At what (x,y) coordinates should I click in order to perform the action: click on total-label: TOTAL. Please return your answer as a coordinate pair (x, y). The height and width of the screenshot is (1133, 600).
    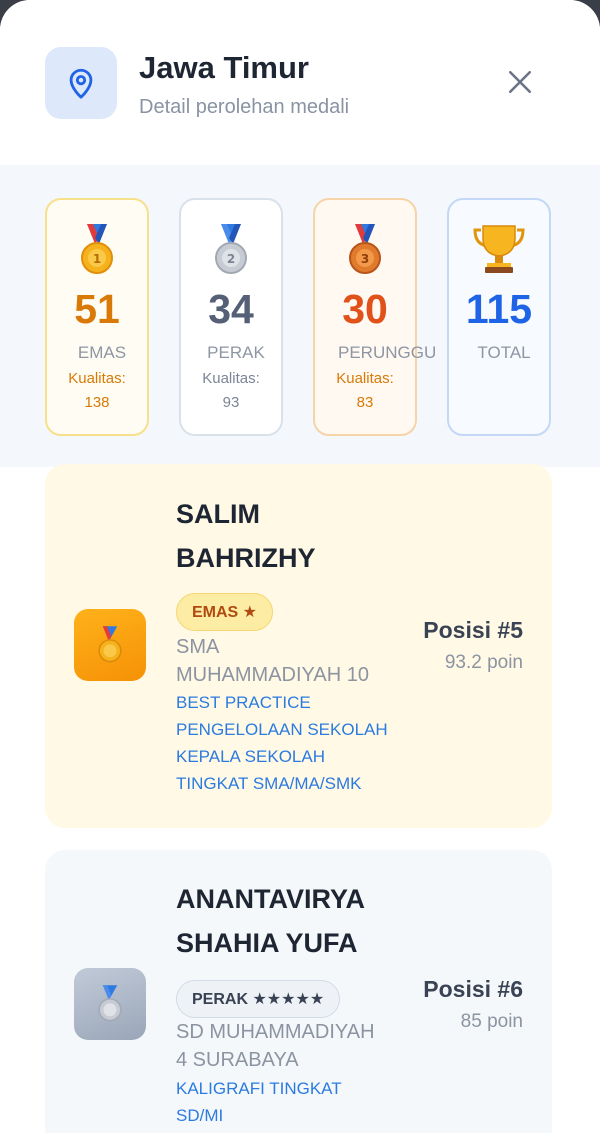
    Looking at the image, I should click on (504, 352).